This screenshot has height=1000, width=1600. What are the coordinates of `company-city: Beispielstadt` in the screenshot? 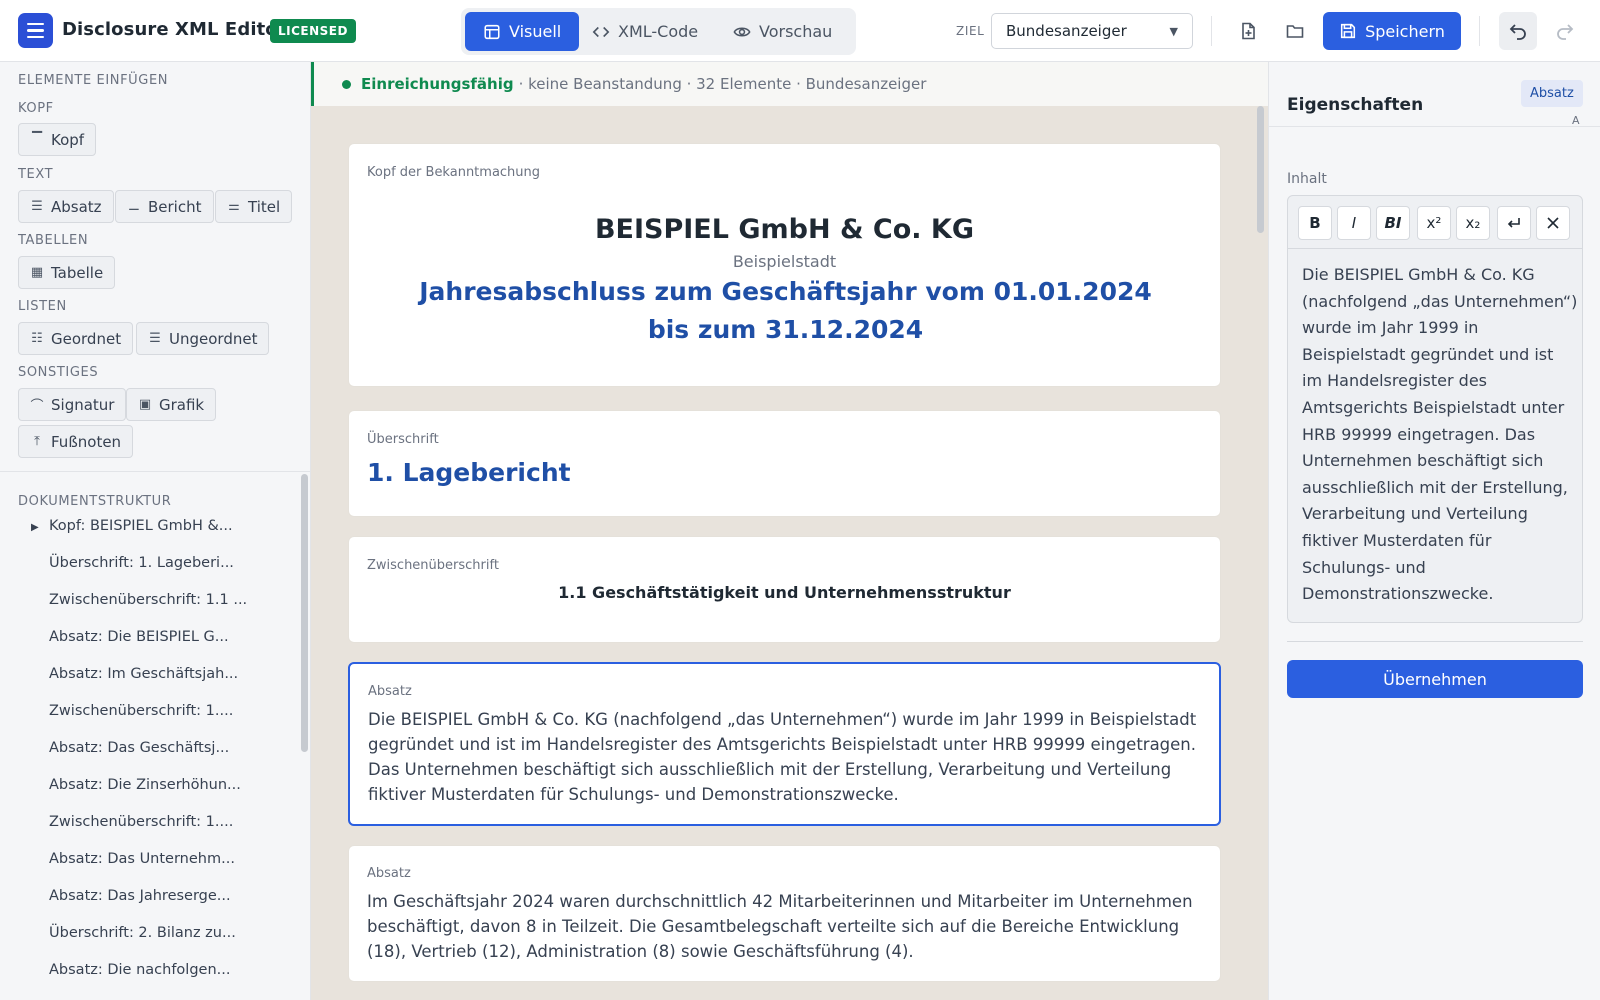 It's located at (784, 261).